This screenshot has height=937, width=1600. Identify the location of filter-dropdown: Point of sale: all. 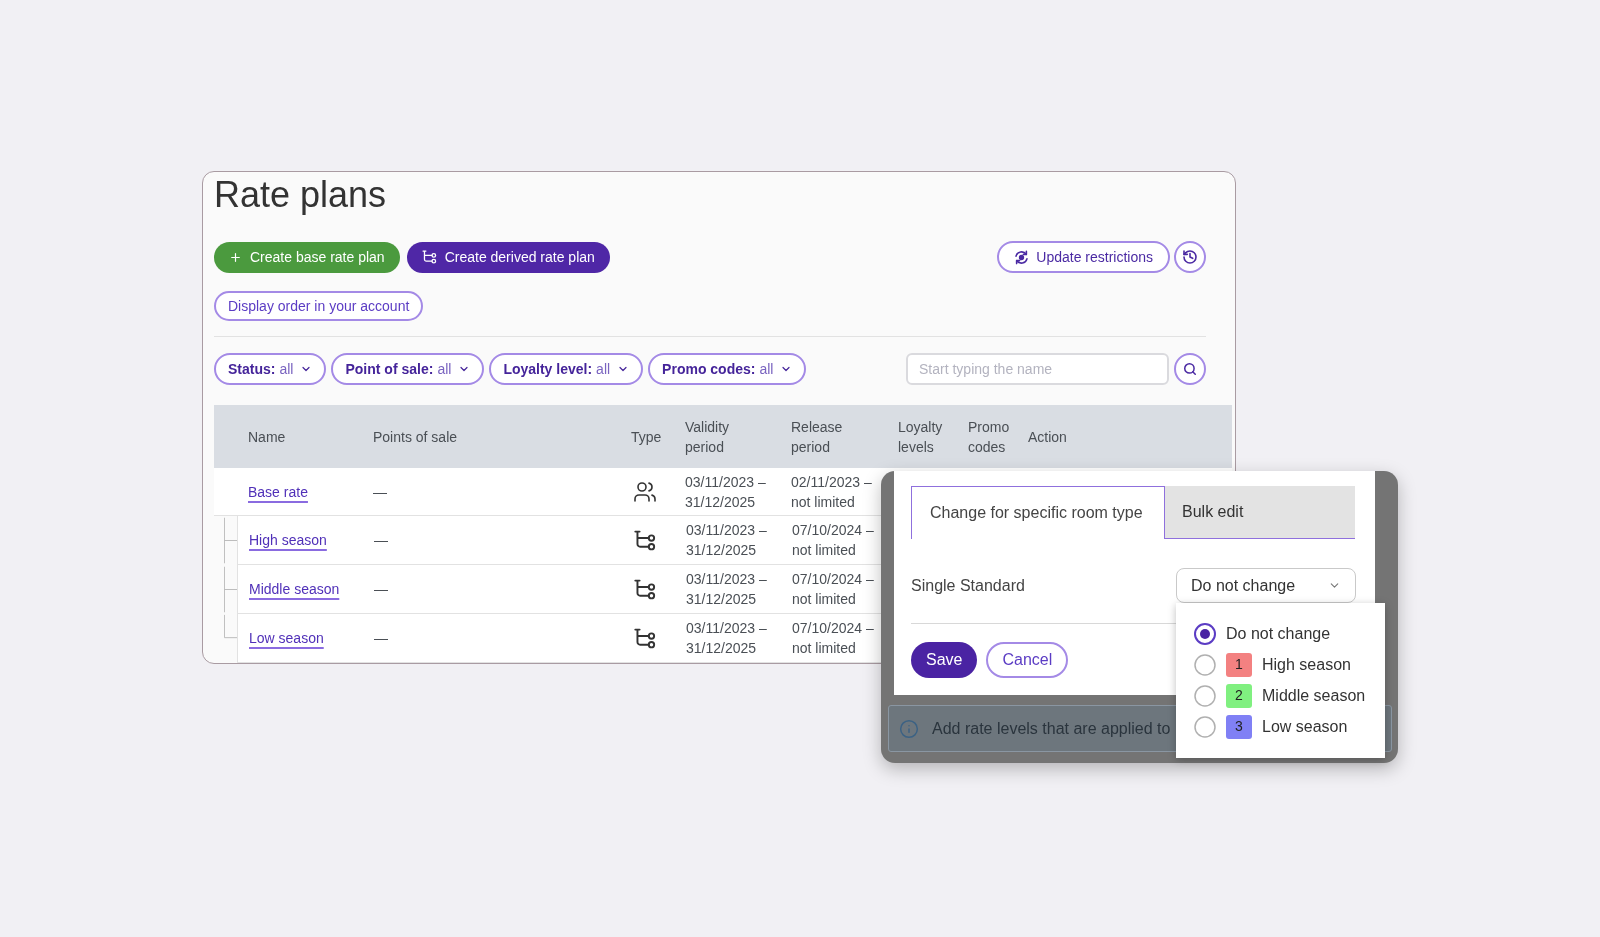
(408, 369).